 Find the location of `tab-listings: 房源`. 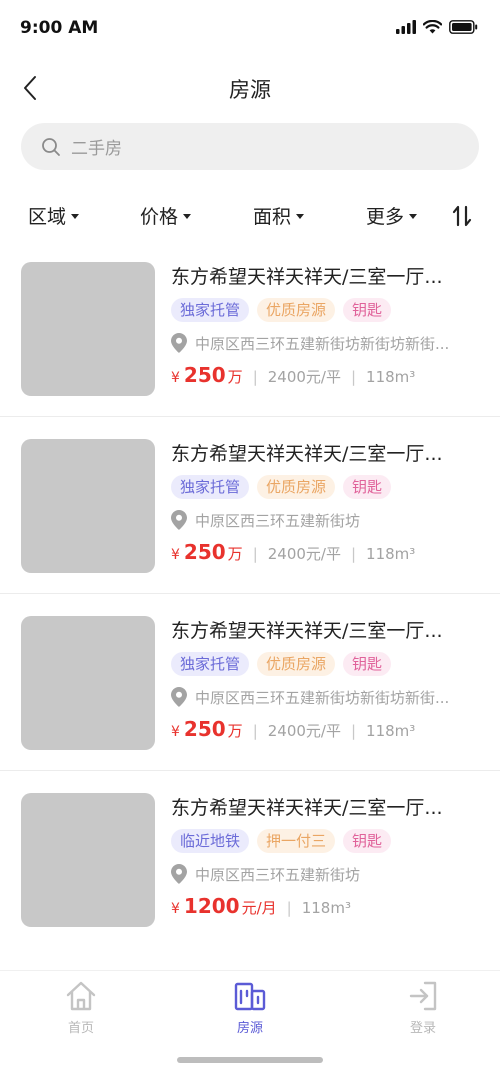

tab-listings: 房源 is located at coordinates (250, 1007).